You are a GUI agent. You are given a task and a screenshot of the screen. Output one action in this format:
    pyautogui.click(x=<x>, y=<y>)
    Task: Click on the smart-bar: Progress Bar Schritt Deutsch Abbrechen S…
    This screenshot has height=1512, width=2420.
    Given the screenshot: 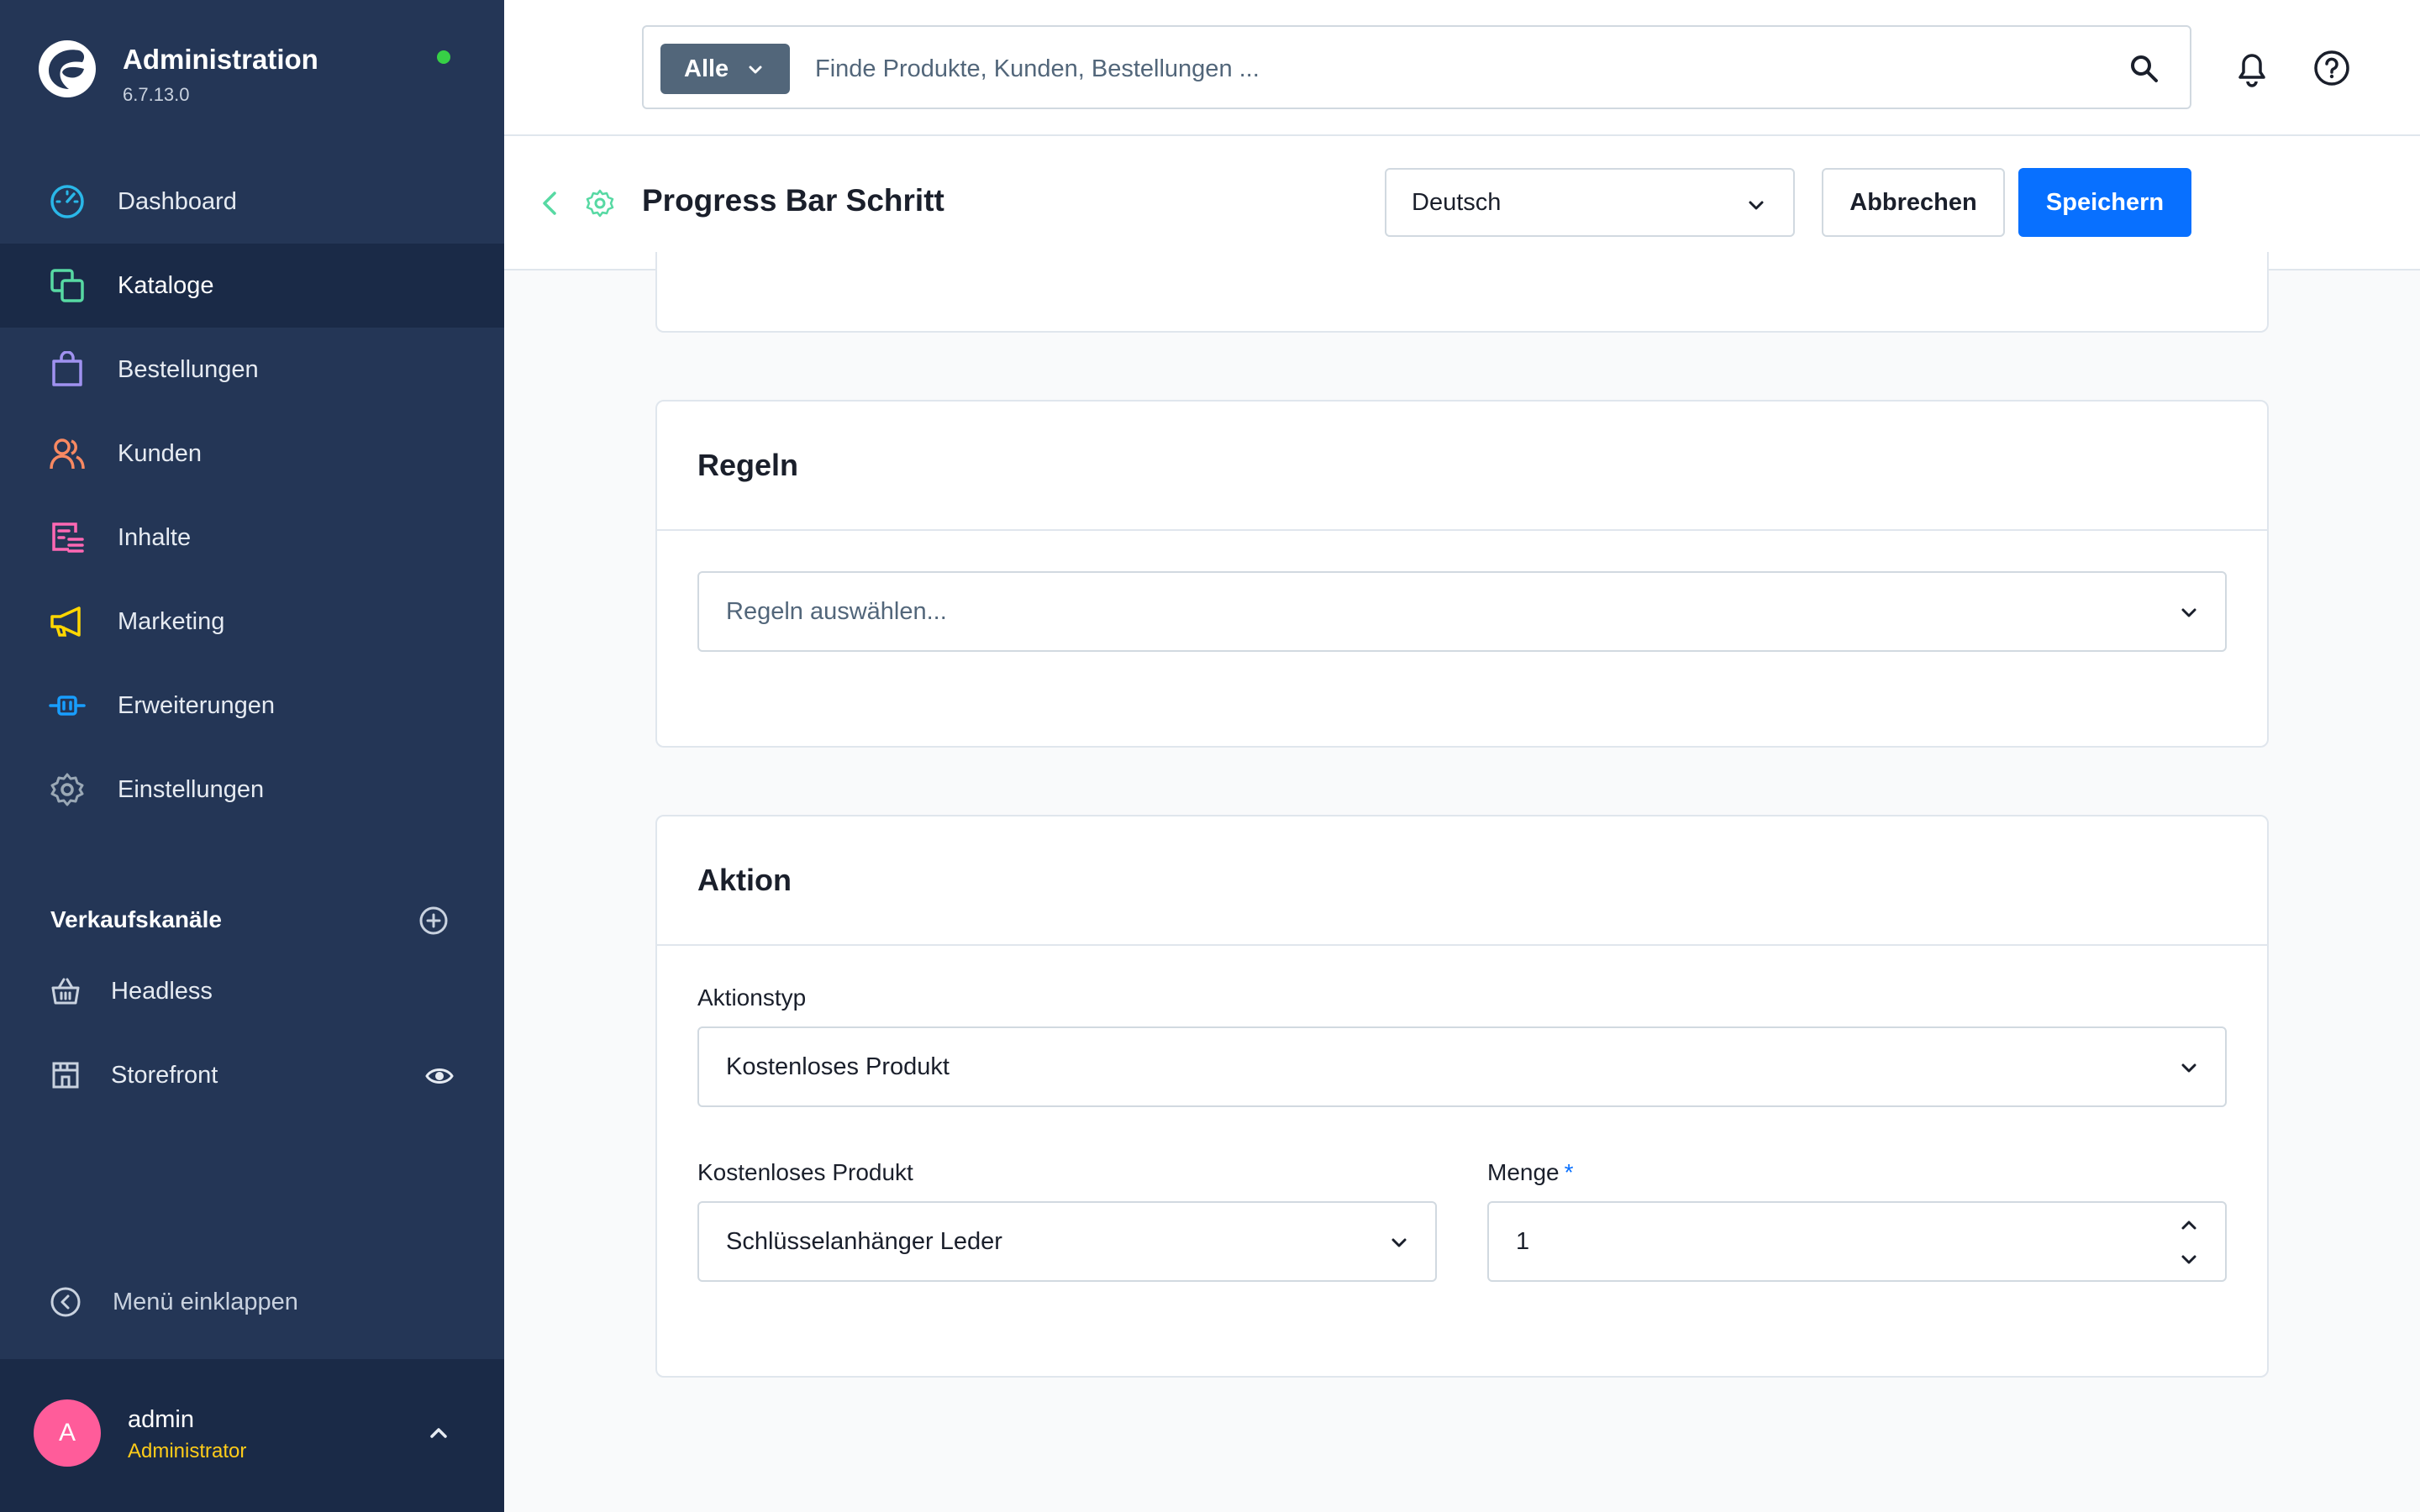 What is the action you would take?
    pyautogui.click(x=1462, y=203)
    